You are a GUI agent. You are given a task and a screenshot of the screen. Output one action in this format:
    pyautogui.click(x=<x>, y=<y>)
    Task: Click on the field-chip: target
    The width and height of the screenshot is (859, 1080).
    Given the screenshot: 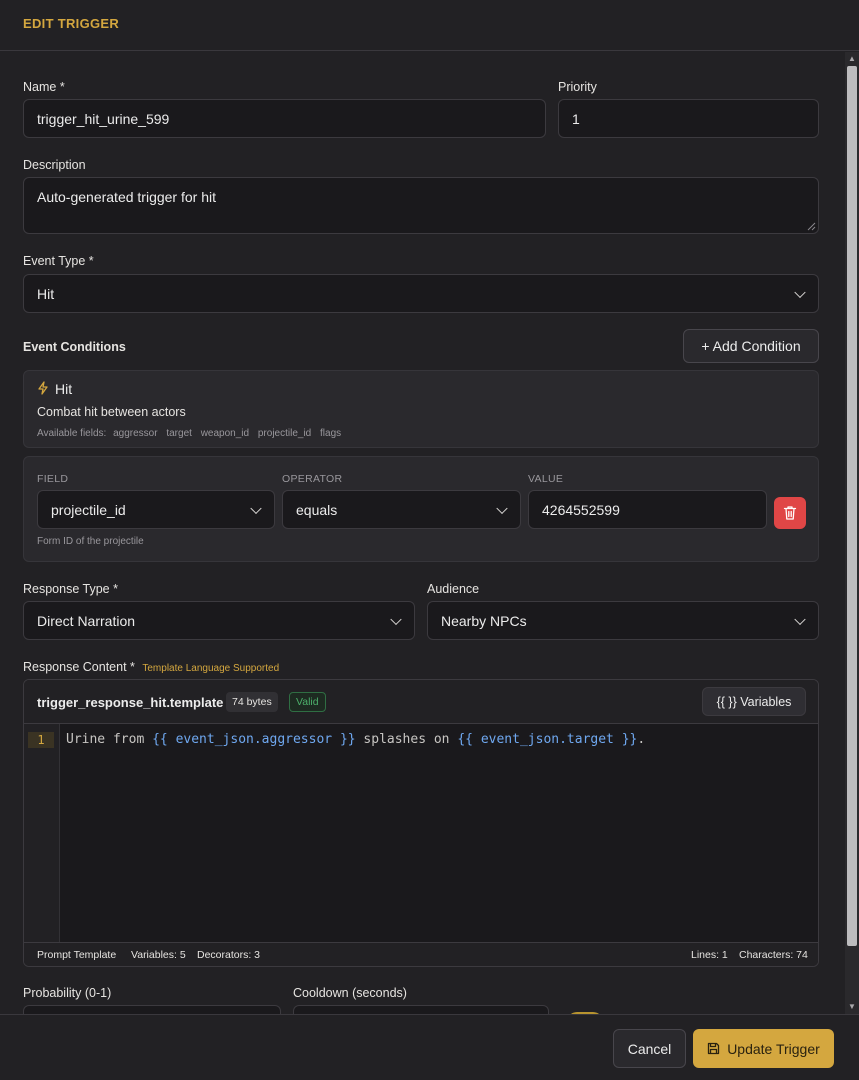 What is the action you would take?
    pyautogui.click(x=179, y=433)
    